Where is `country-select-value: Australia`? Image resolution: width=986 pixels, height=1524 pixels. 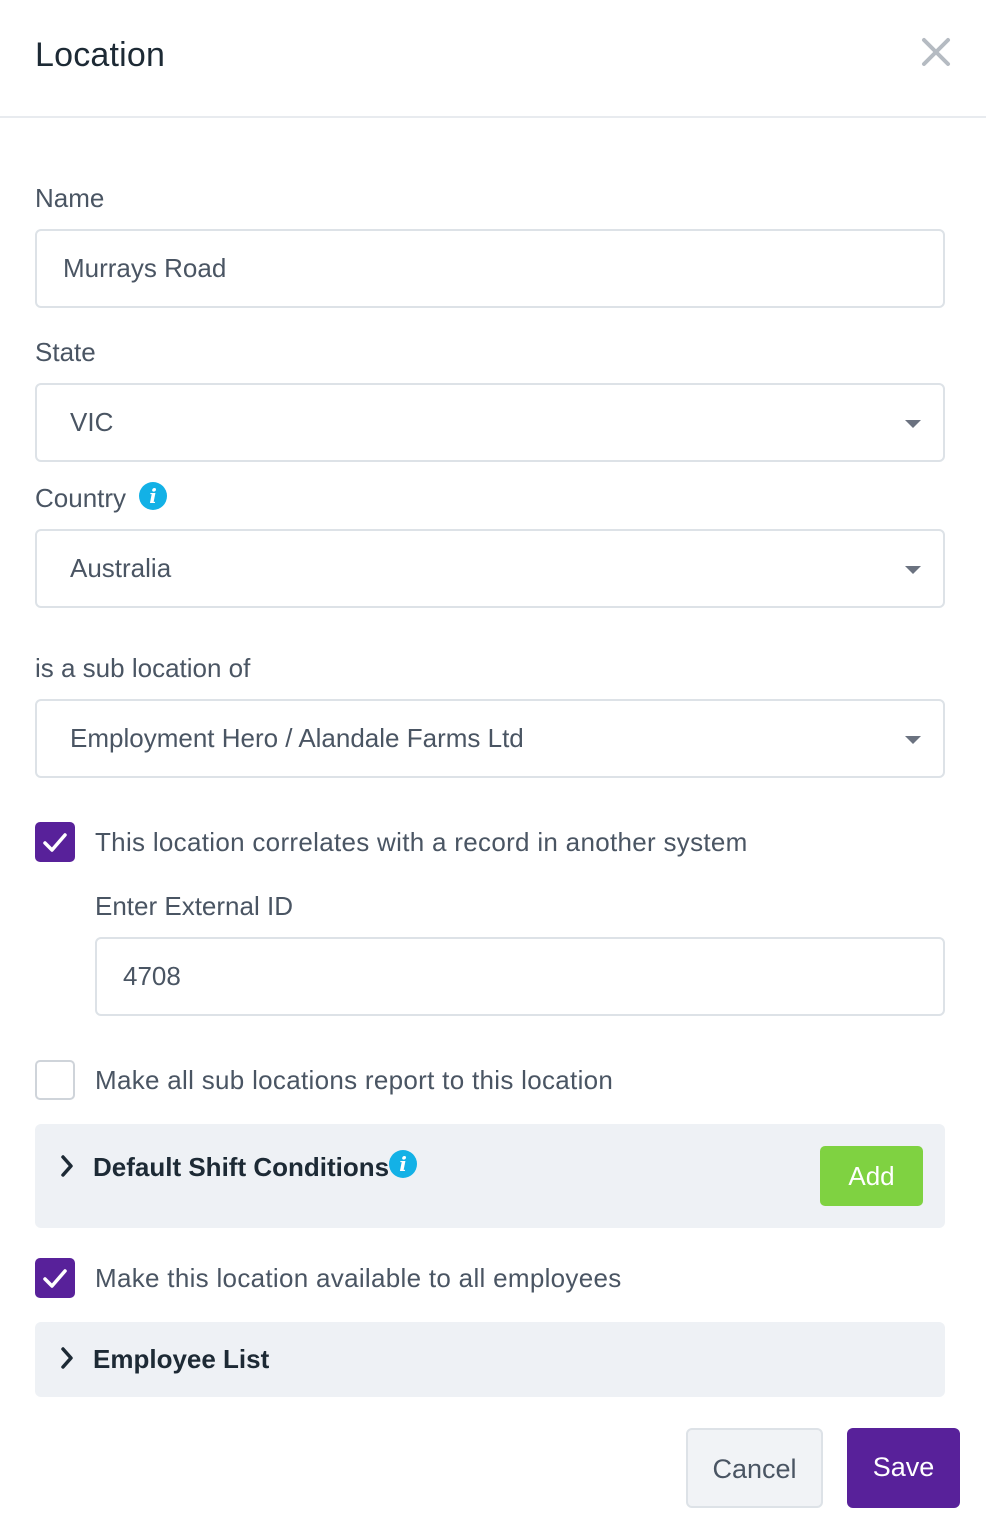 country-select-value: Australia is located at coordinates (121, 568).